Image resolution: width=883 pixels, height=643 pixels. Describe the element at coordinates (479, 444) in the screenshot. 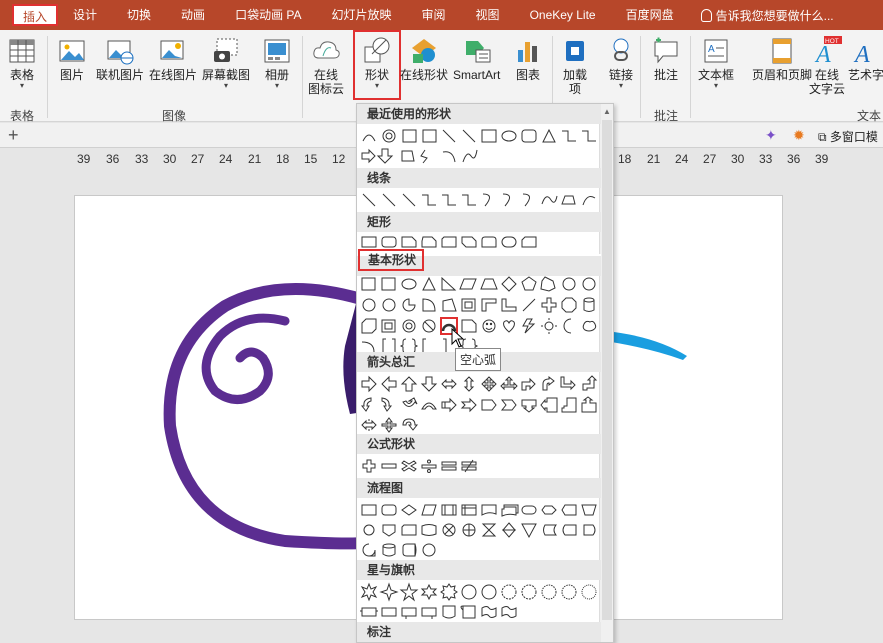

I see `section-equation-shapes: 公式形状` at that location.